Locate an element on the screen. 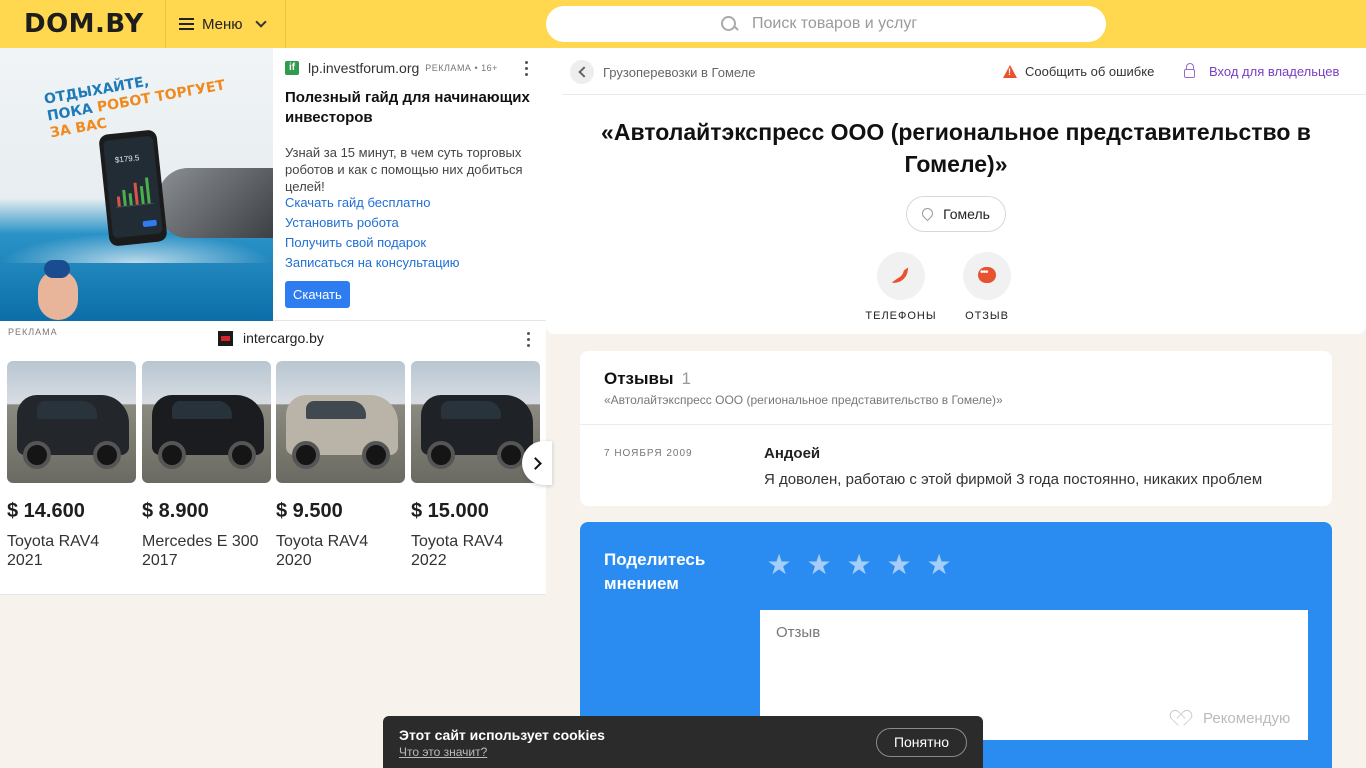  search-bar is located at coordinates (826, 24).